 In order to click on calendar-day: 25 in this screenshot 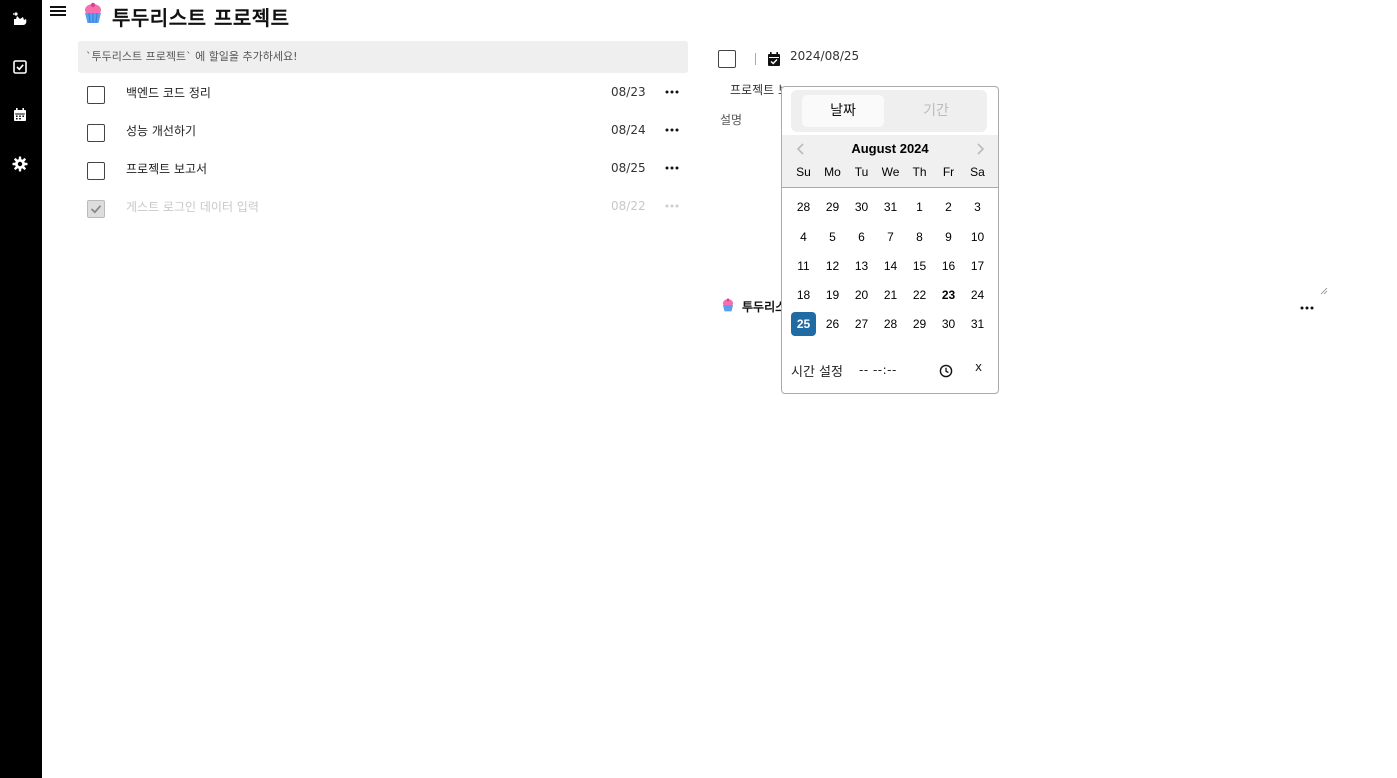, I will do `click(803, 324)`.